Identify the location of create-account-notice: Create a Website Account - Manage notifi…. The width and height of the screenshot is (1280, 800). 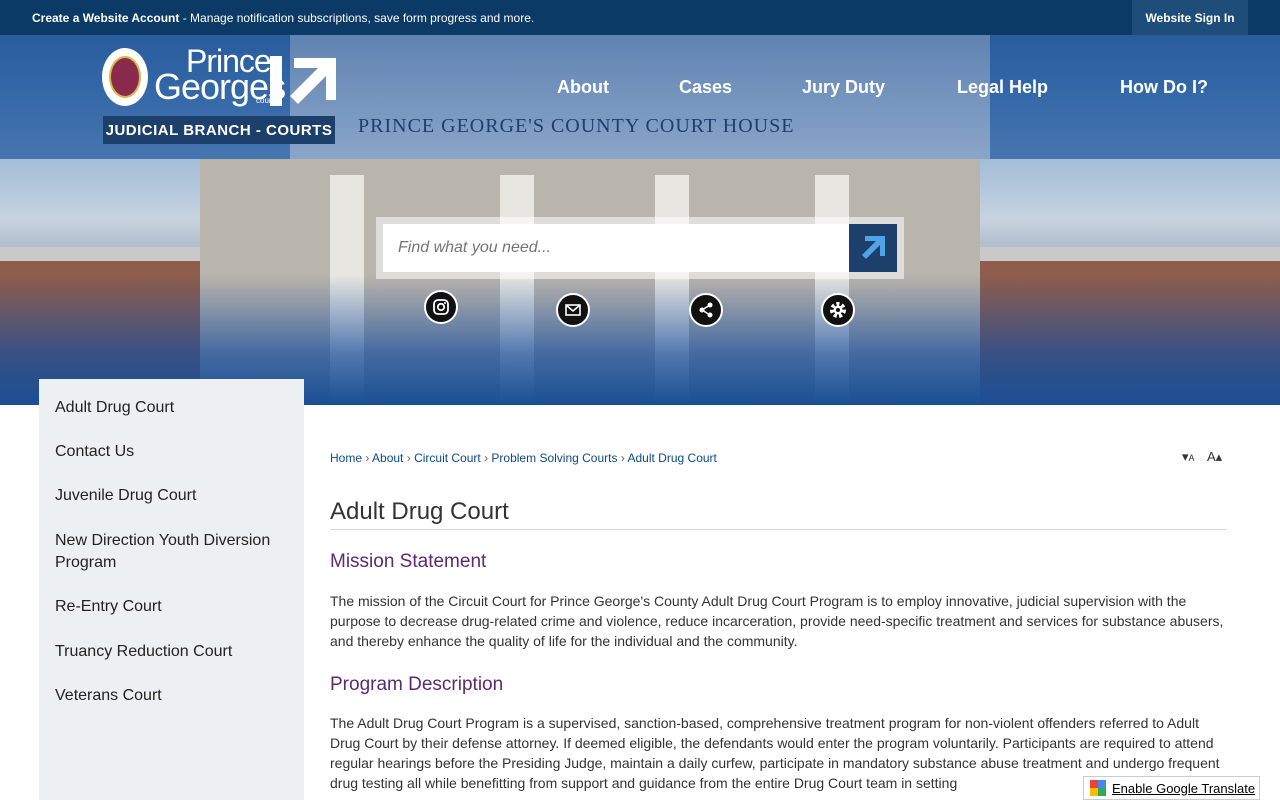
(283, 18).